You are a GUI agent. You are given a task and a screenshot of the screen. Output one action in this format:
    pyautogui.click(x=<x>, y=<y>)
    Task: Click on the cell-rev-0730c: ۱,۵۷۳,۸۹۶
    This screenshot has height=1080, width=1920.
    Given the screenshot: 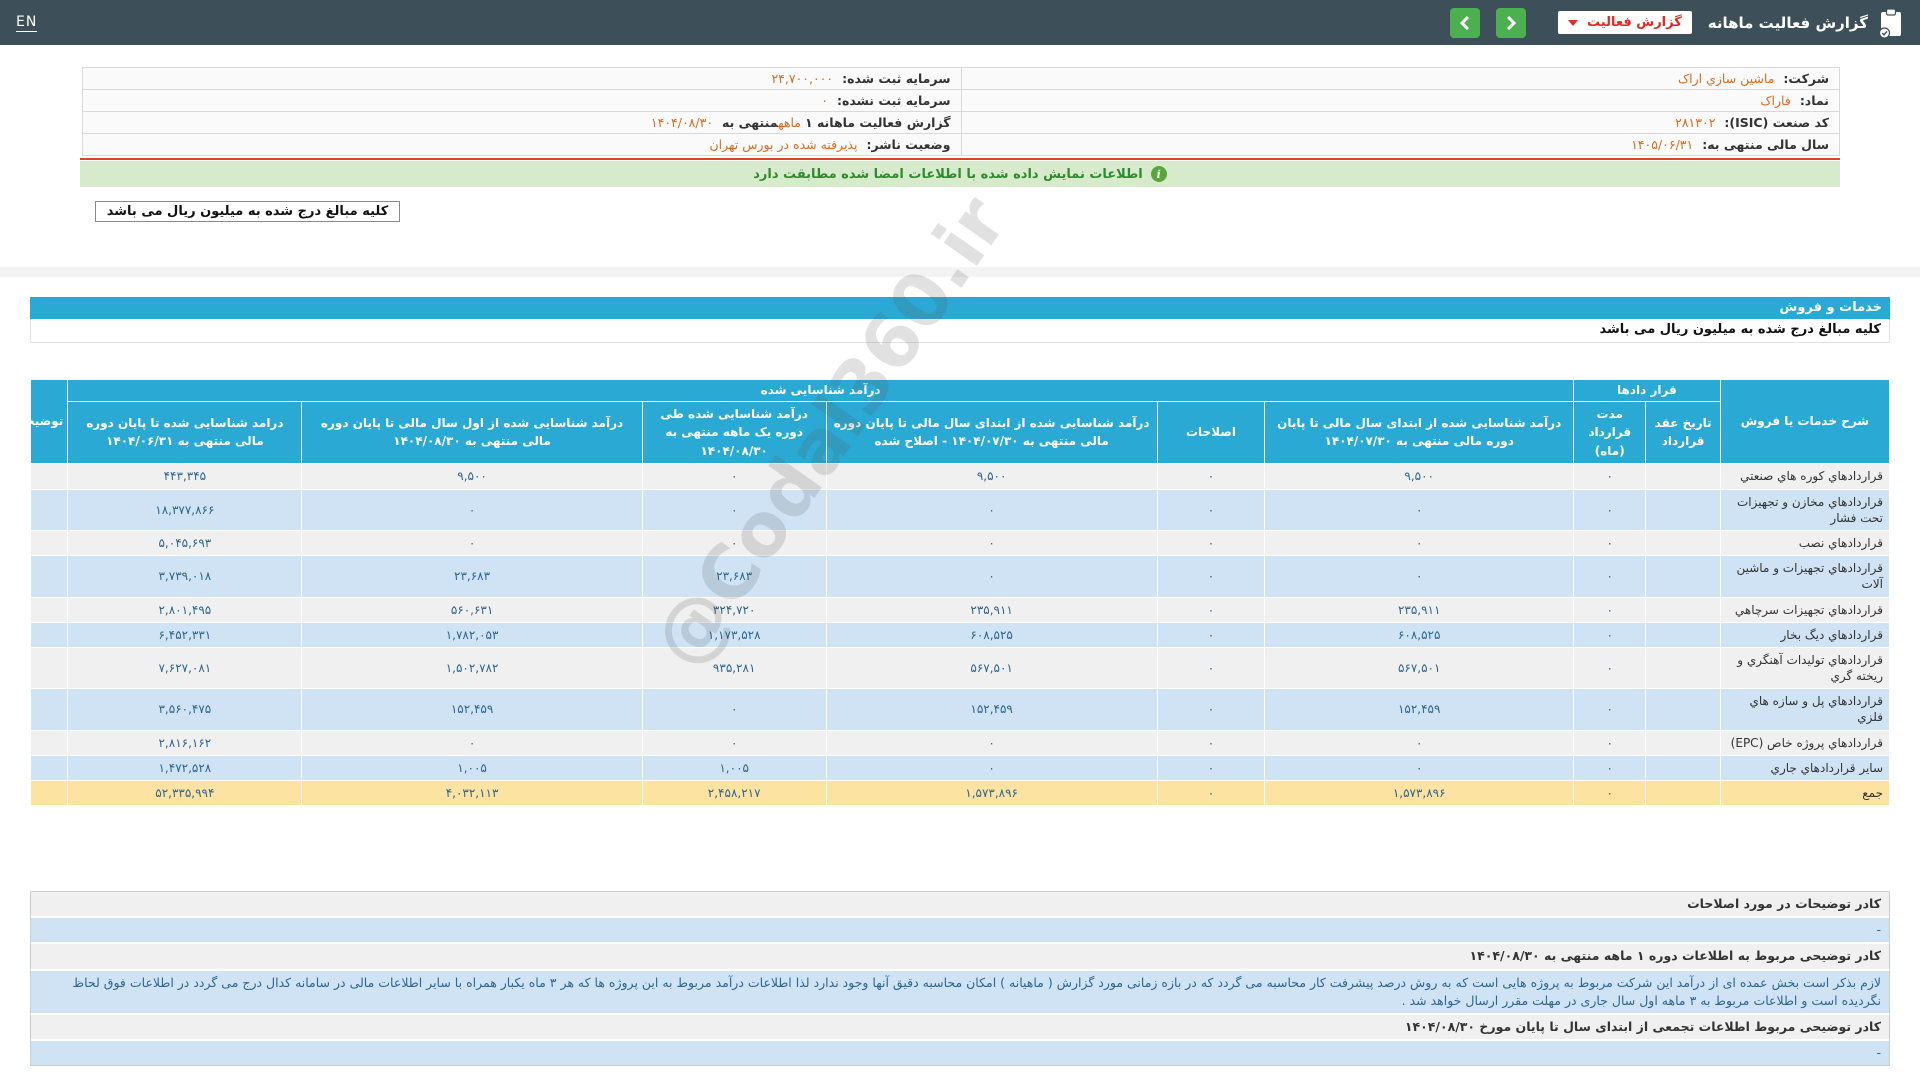 What is the action you would take?
    pyautogui.click(x=991, y=793)
    